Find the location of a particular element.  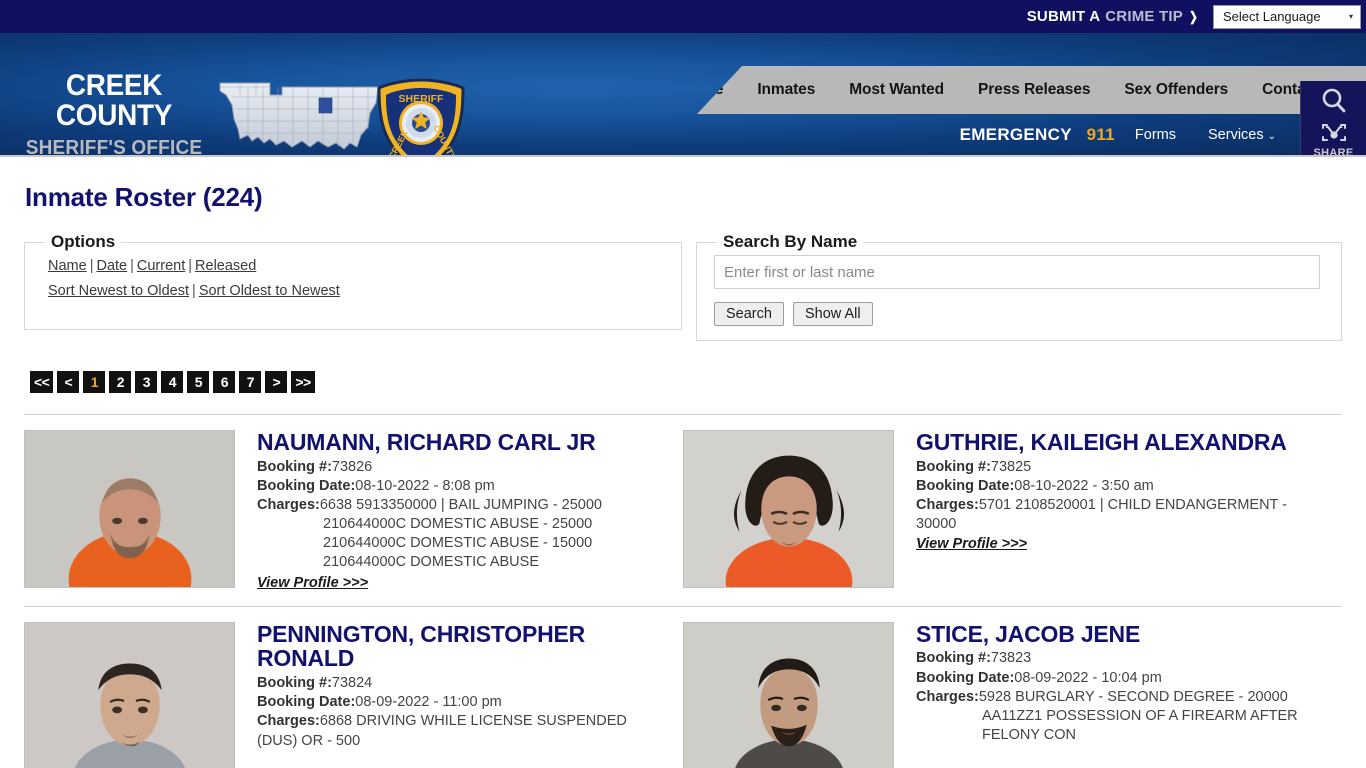

top-utility-bar: SUBMIT A CRIME TIP ❯ Select Language ▾ is located at coordinates (683, 16).